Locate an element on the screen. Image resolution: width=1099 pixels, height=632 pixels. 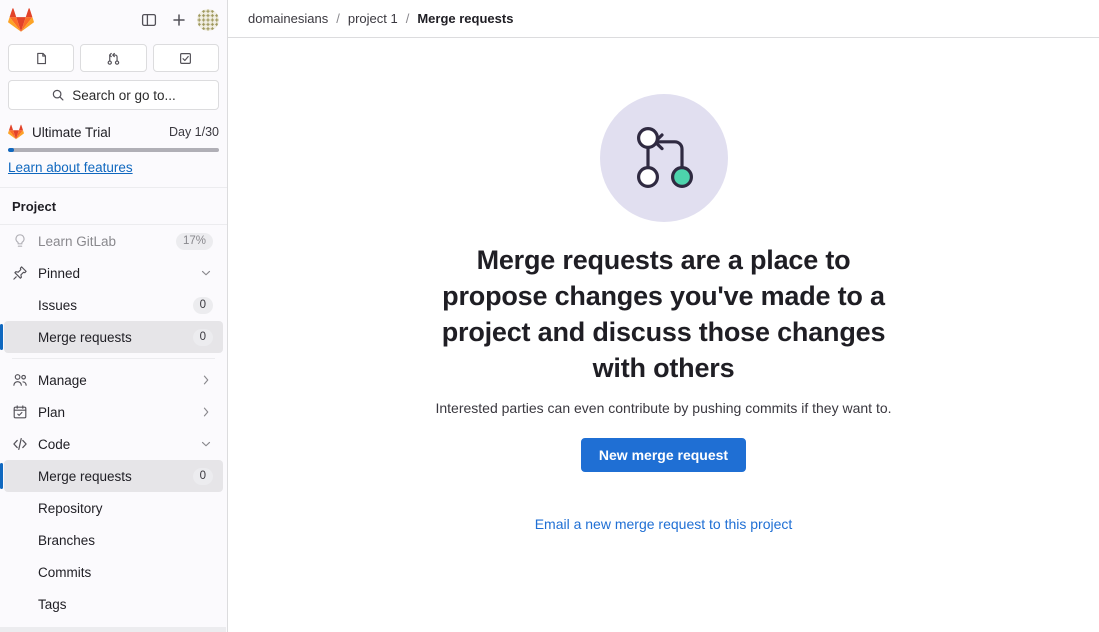
sidebar-item-issues: Issues 0 is located at coordinates (113, 305).